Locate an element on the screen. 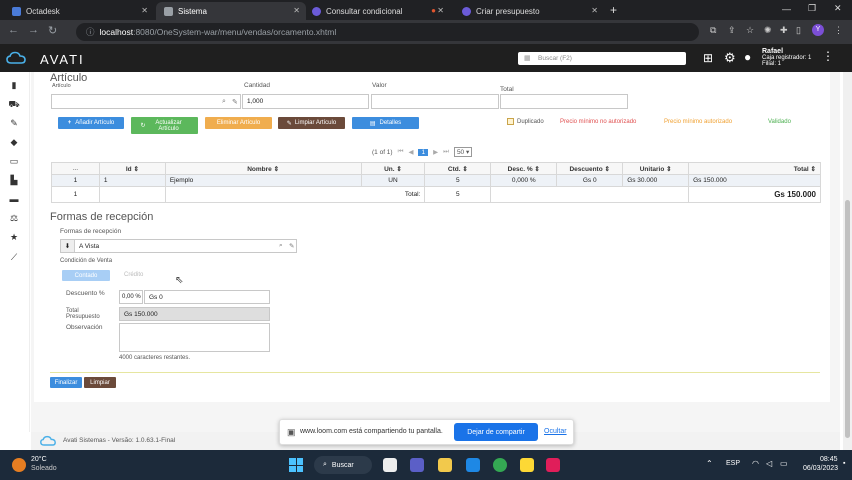 The image size is (852, 480). next-page-icon: ▶ is located at coordinates (435, 152).